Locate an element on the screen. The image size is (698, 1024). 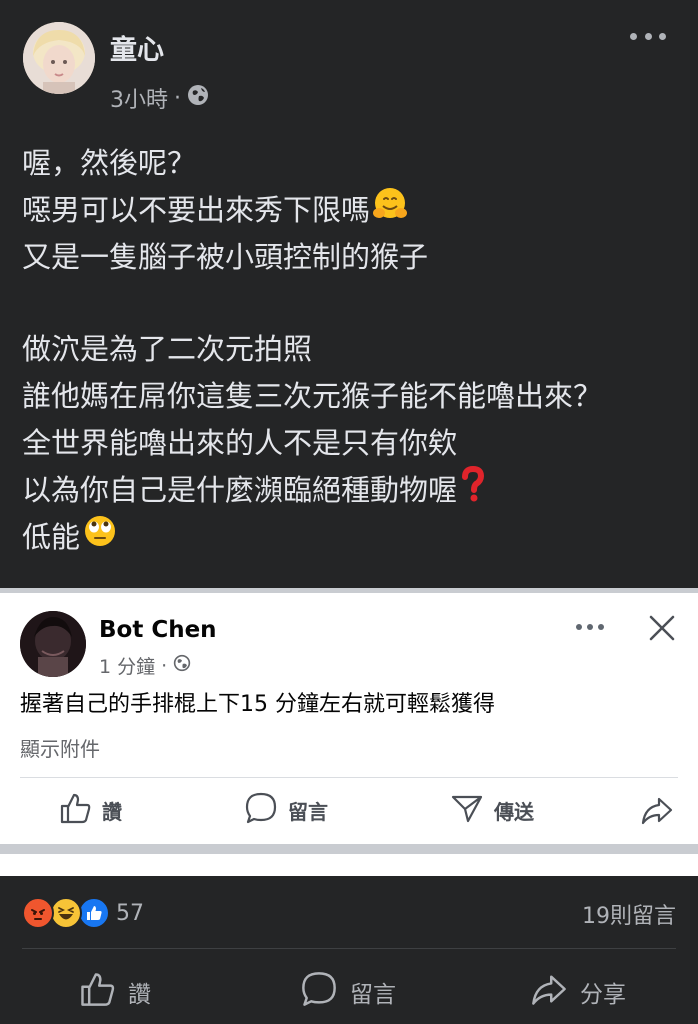
red-question-mark-emoji is located at coordinates (473, 490).